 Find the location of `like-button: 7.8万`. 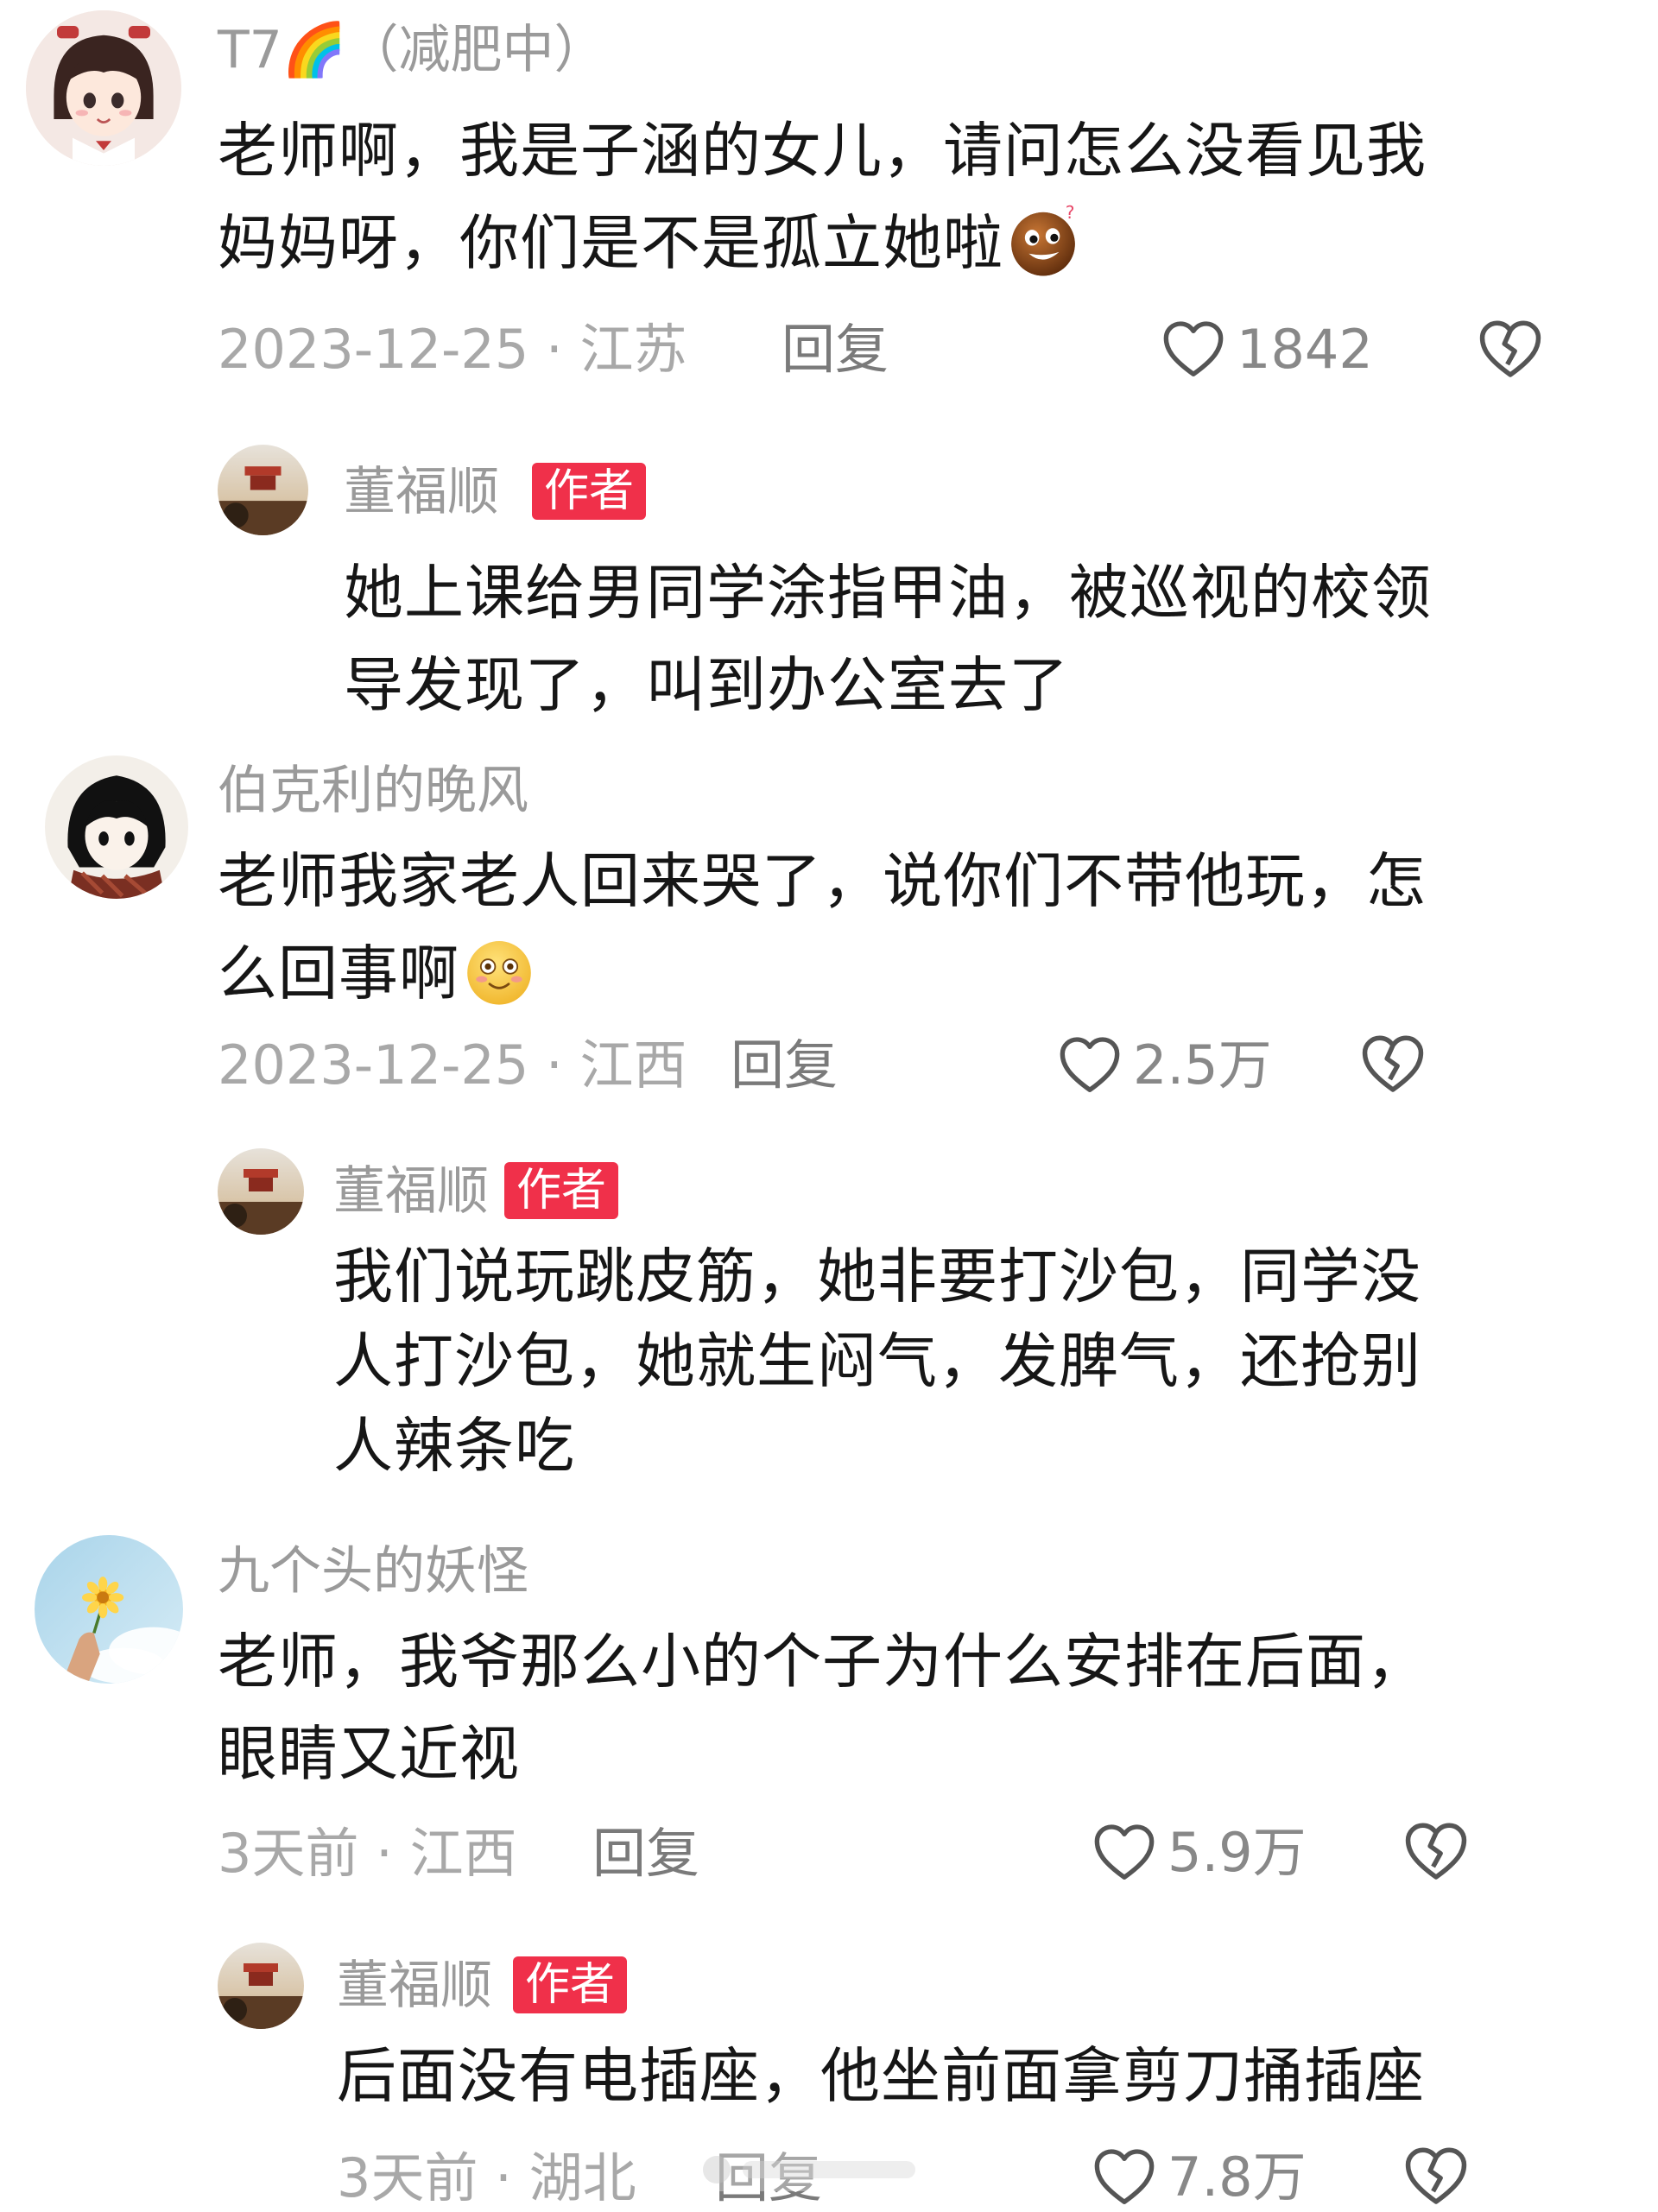

like-button: 7.8万 is located at coordinates (1198, 2177).